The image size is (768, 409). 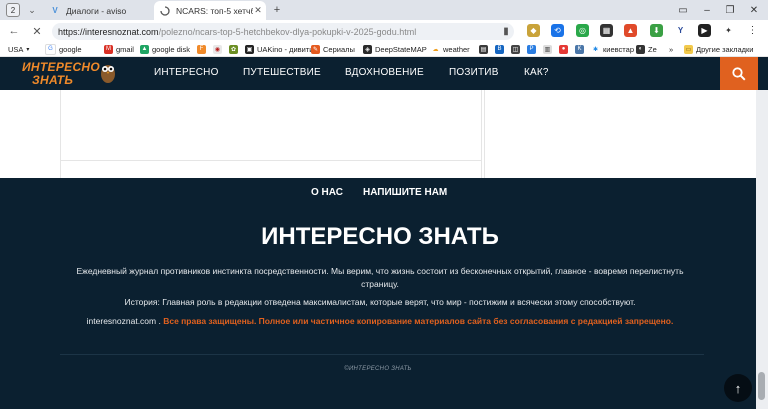 What do you see at coordinates (214, 10) in the screenshot?
I see `tab-title: NCARS: топ-5 хетчбеков` at bounding box center [214, 10].